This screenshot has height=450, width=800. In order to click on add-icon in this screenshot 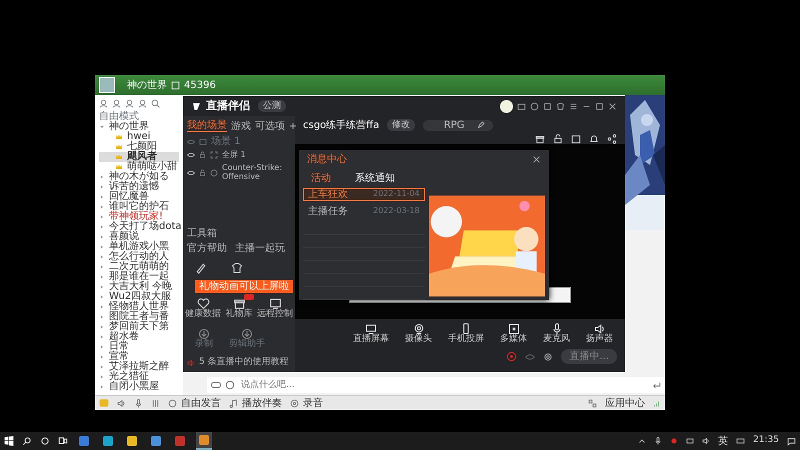, I will do `click(293, 126)`.